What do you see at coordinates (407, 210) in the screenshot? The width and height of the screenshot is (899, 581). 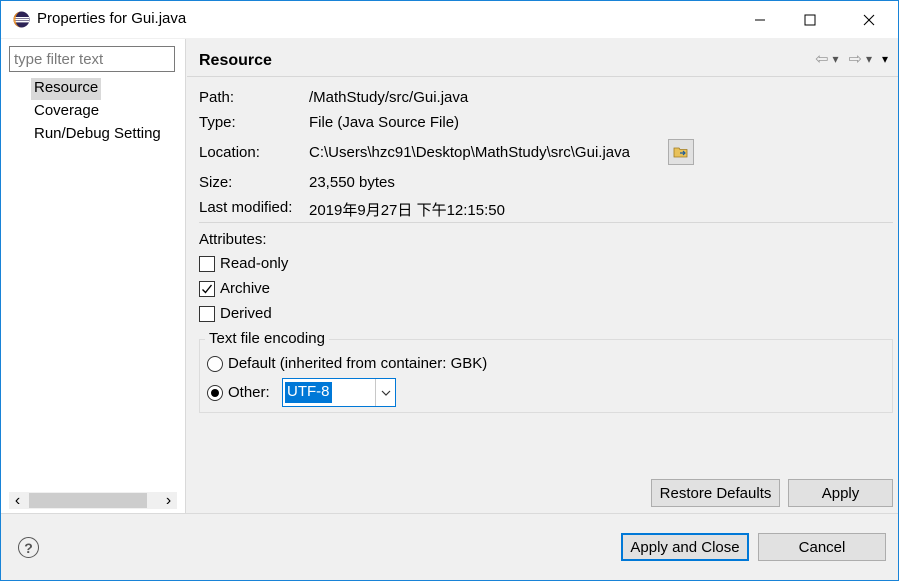 I see `last-modified-value: 2019年9月27日 下午12:15:50` at bounding box center [407, 210].